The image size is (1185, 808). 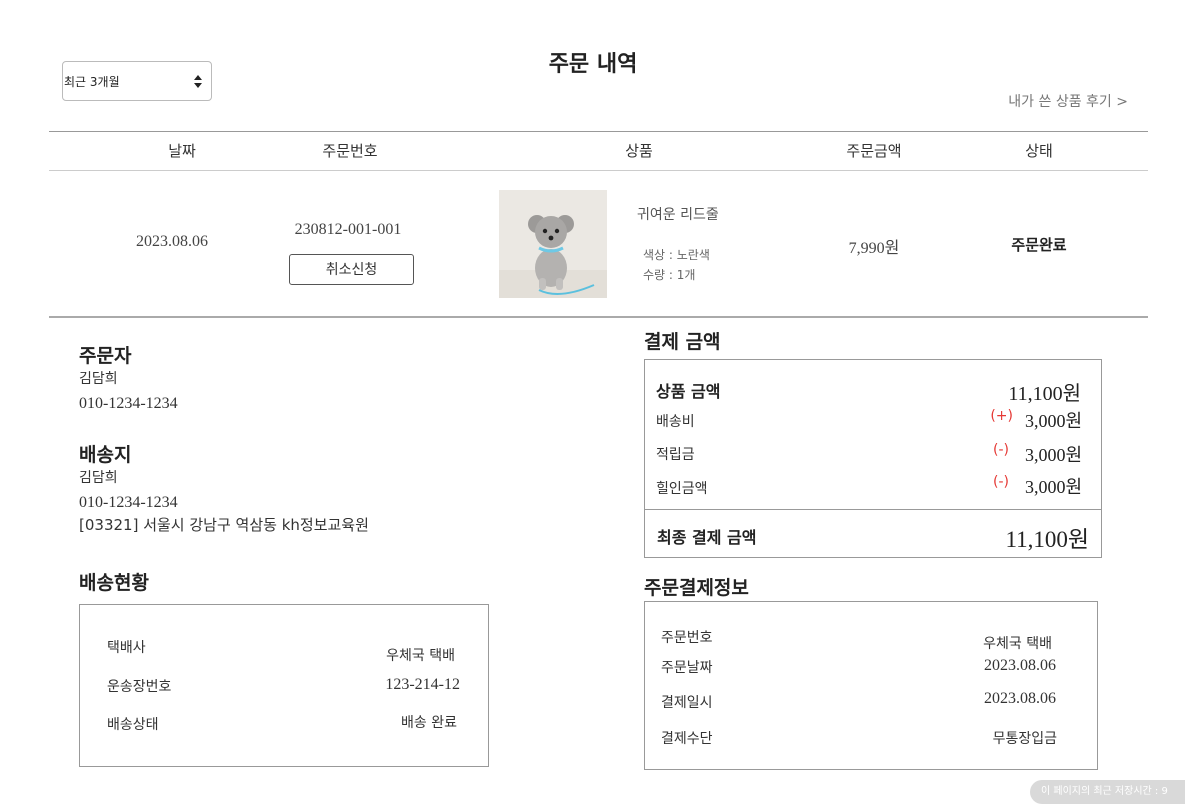 I want to click on payment-amount-title: 결제 금액, so click(x=682, y=342).